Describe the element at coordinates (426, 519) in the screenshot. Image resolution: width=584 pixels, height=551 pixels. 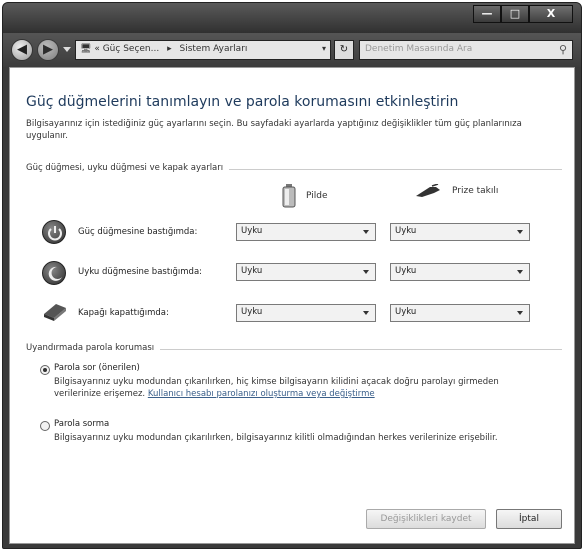
I see `save-changes-button: Değişiklikleri kaydet` at that location.